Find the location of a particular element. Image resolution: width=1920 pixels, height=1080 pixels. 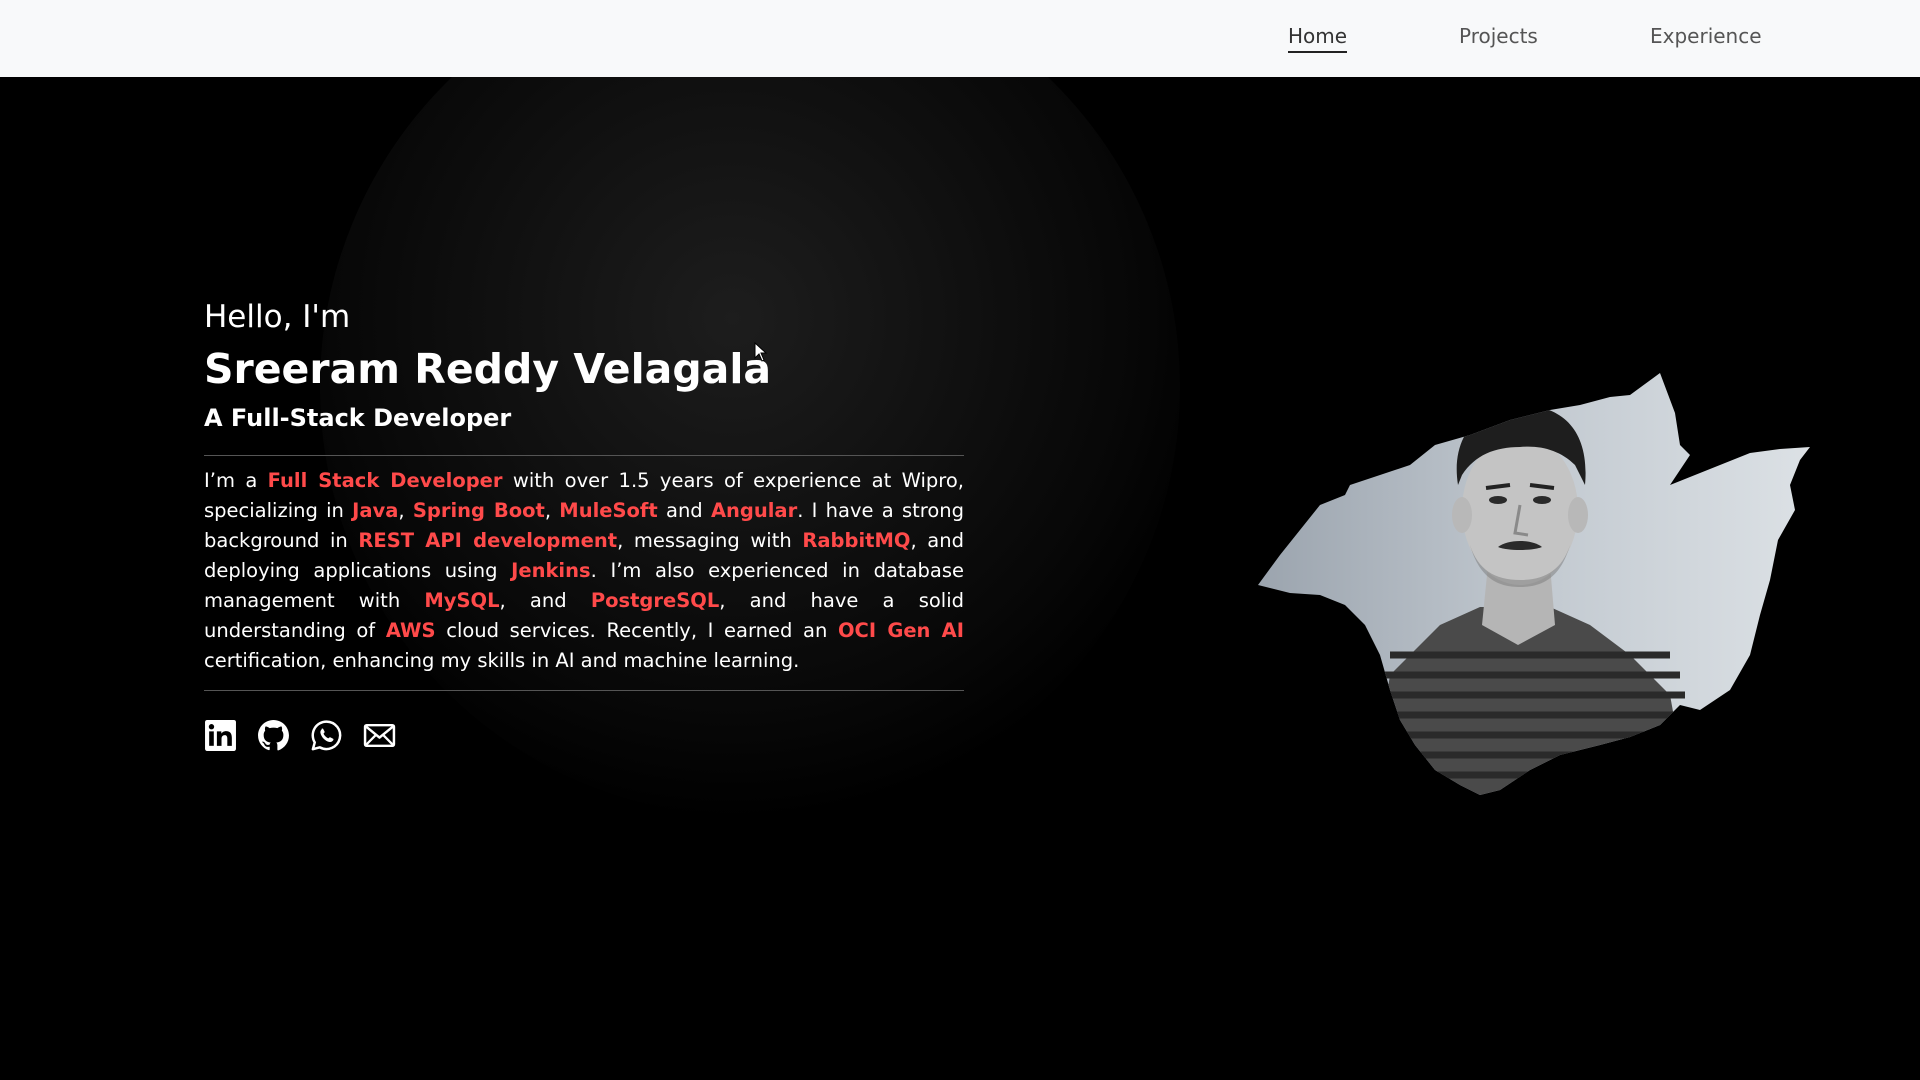

bio-text: I’m a is located at coordinates (236, 480).